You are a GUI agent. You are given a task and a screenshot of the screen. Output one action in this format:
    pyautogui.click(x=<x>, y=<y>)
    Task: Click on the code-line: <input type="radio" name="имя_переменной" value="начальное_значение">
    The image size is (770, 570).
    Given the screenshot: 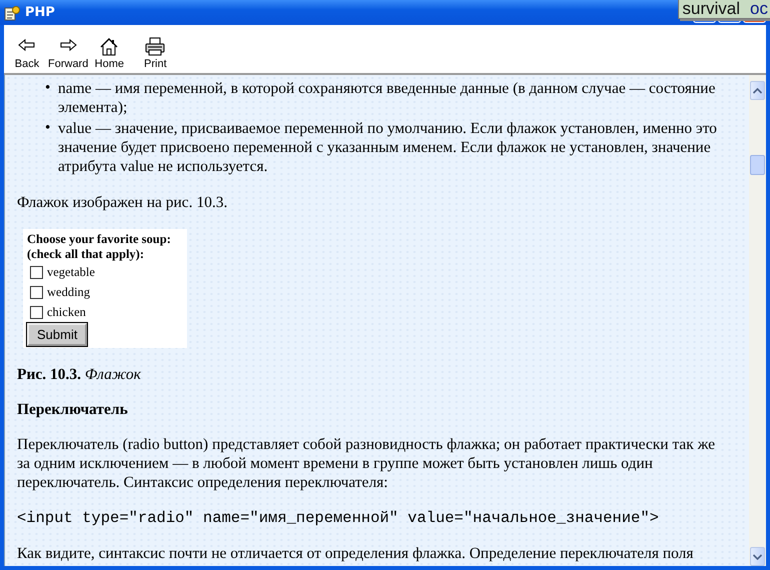 What is the action you would take?
    pyautogui.click(x=338, y=518)
    